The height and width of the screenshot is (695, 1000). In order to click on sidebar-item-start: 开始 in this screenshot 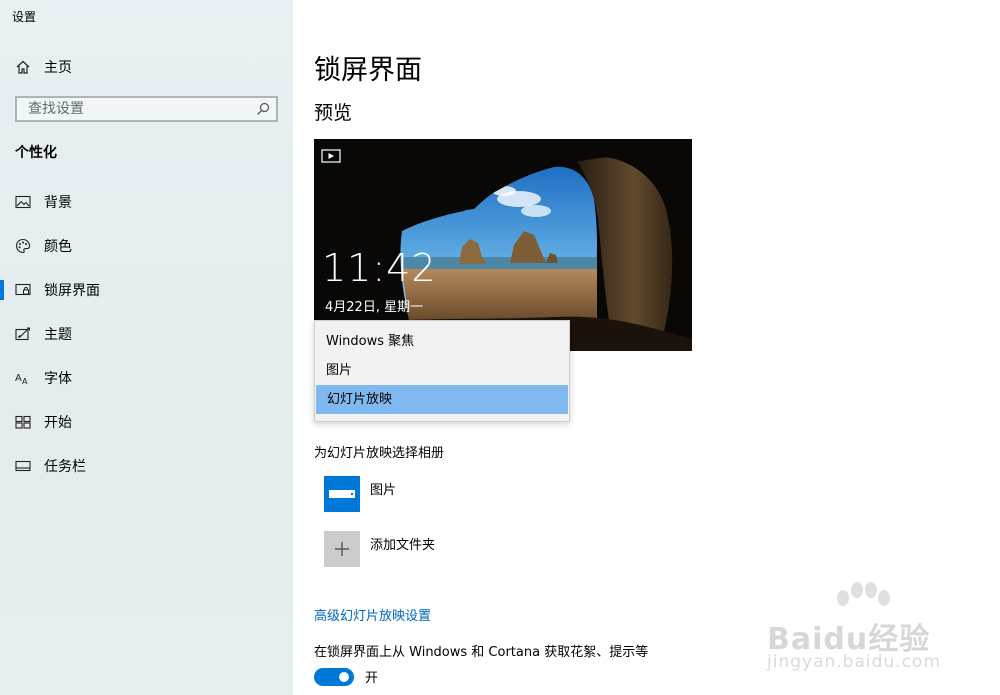, I will do `click(146, 422)`.